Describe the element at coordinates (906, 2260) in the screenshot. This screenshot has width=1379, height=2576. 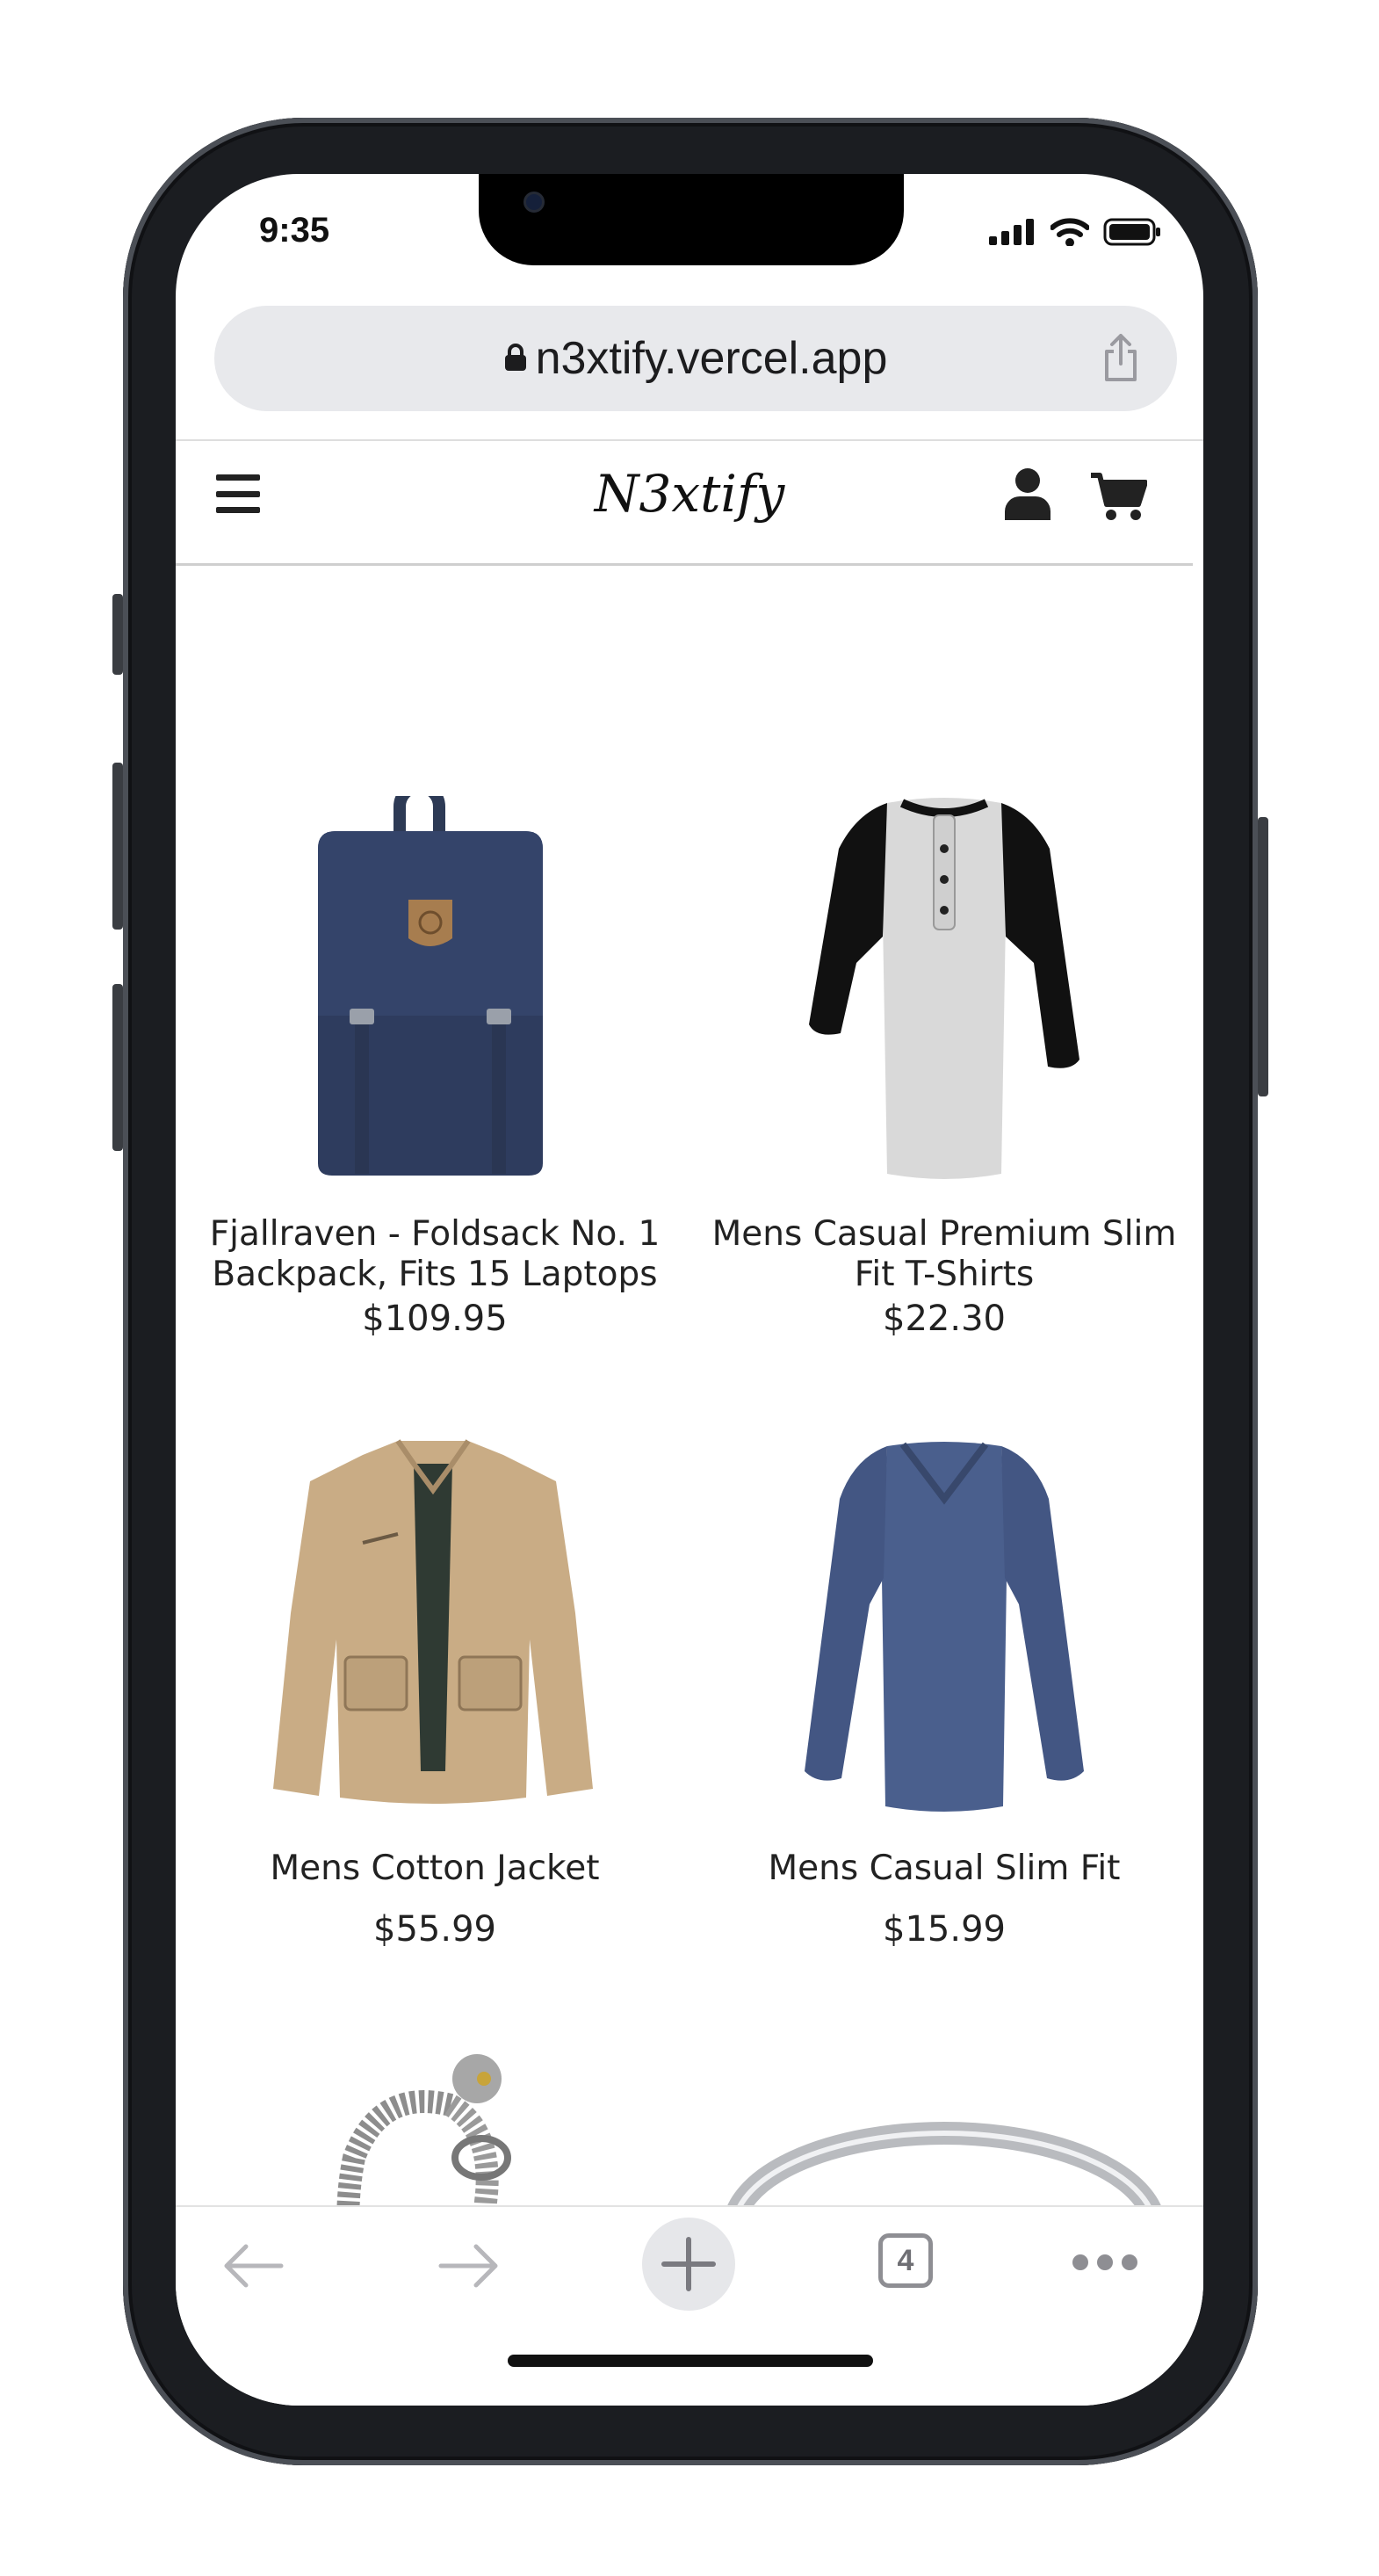
I see `tabs-icon: 4` at that location.